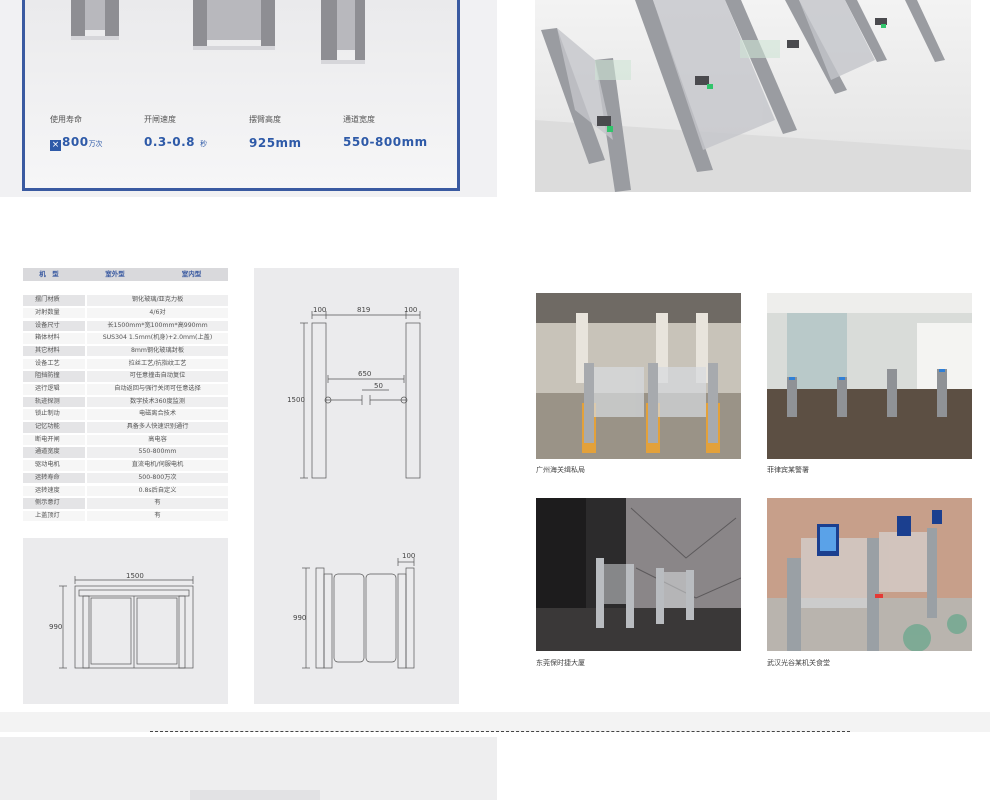  Describe the element at coordinates (49, 274) in the screenshot. I see `table-header-model: 机 型` at that location.